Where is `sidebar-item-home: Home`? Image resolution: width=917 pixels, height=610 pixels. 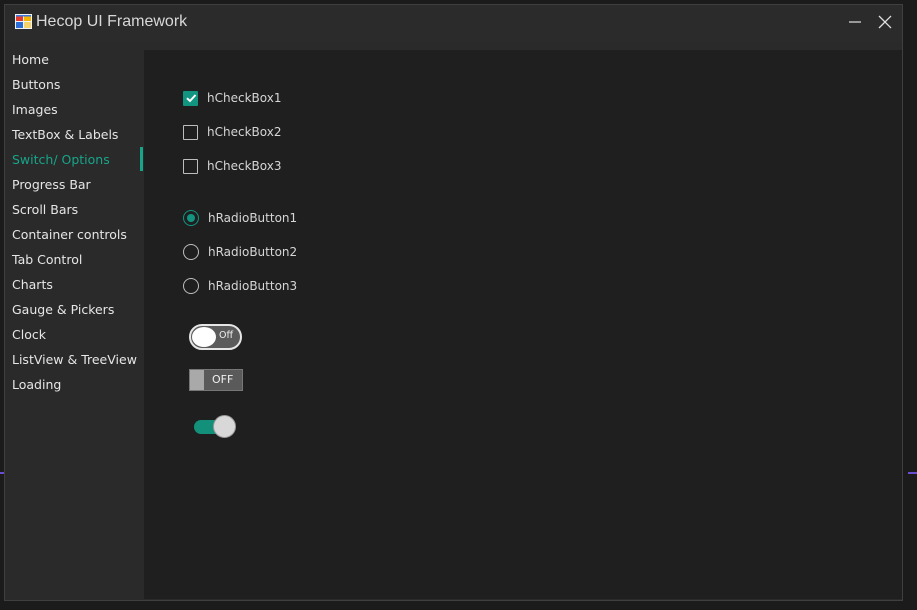 sidebar-item-home: Home is located at coordinates (74, 59).